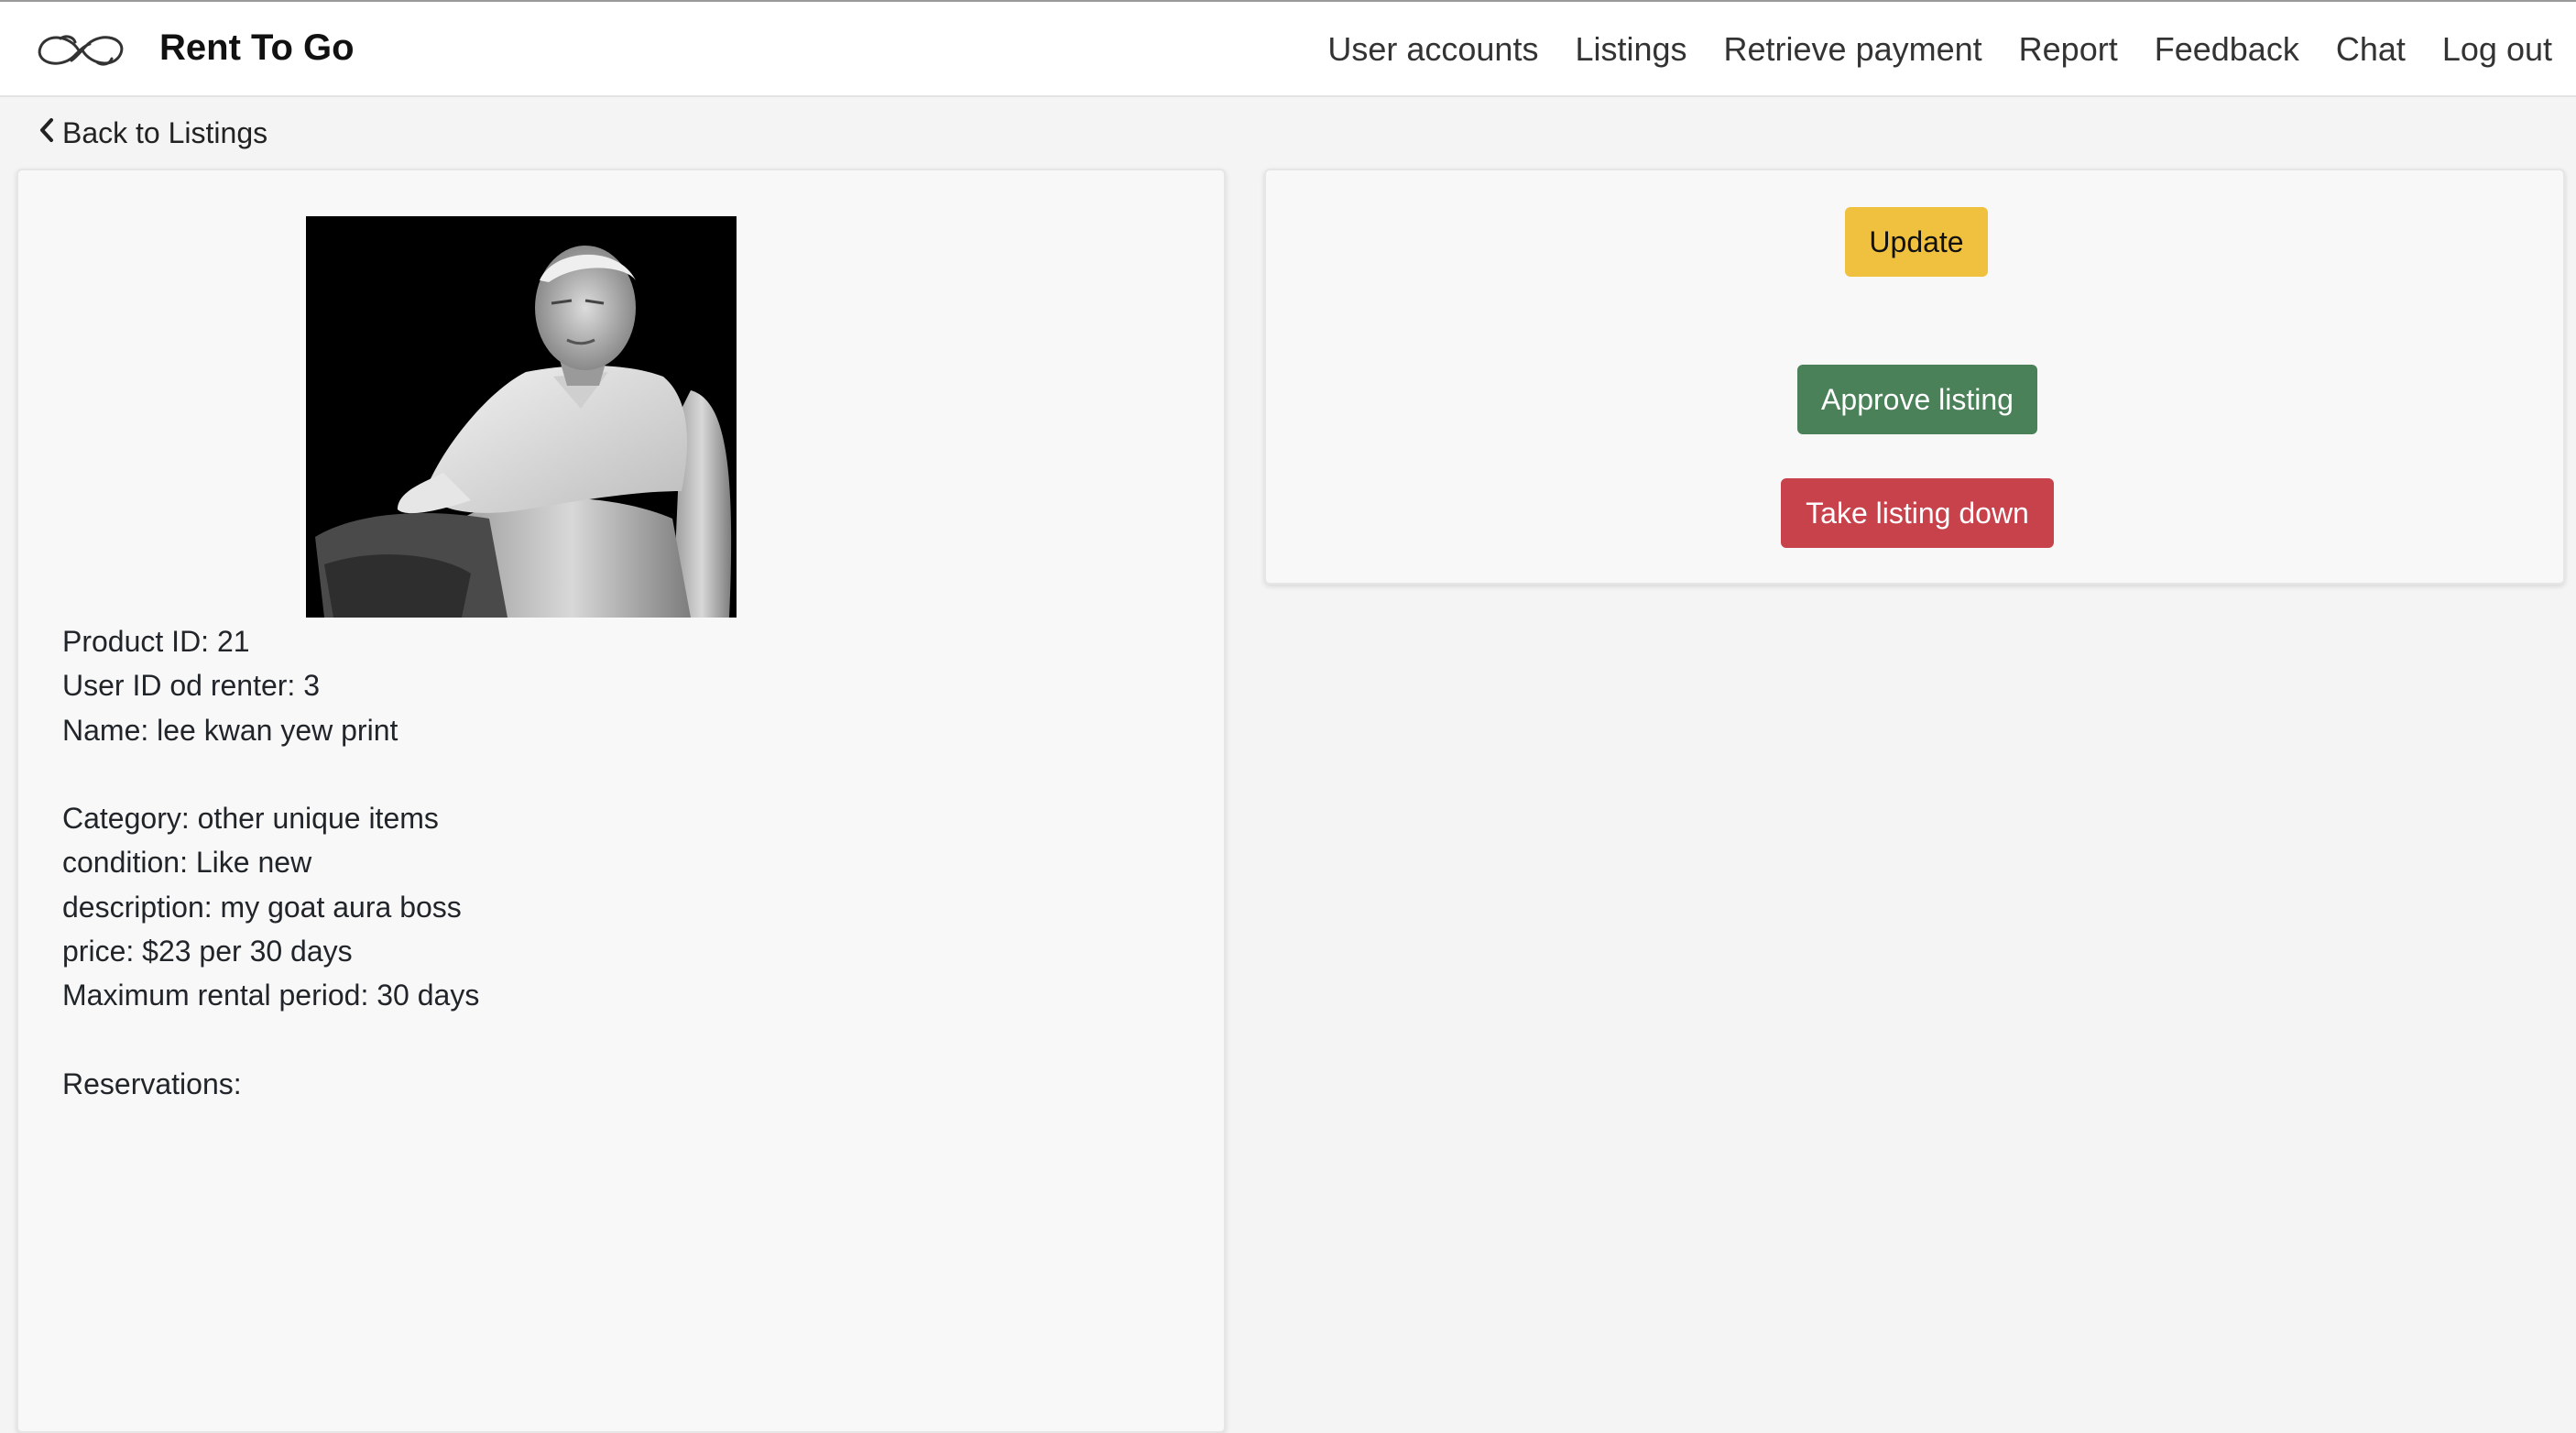 This screenshot has width=2576, height=1433. What do you see at coordinates (1853, 50) in the screenshot?
I see `nav-retrieve-payment: Retrieve payment` at bounding box center [1853, 50].